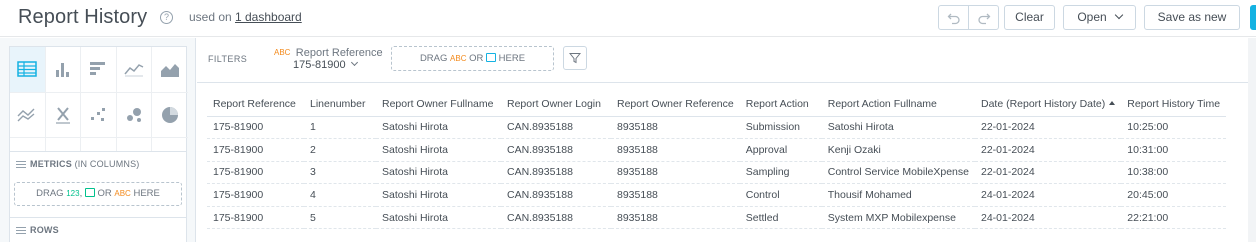  I want to click on table-cell: 22-01-2024, so click(1048, 173).